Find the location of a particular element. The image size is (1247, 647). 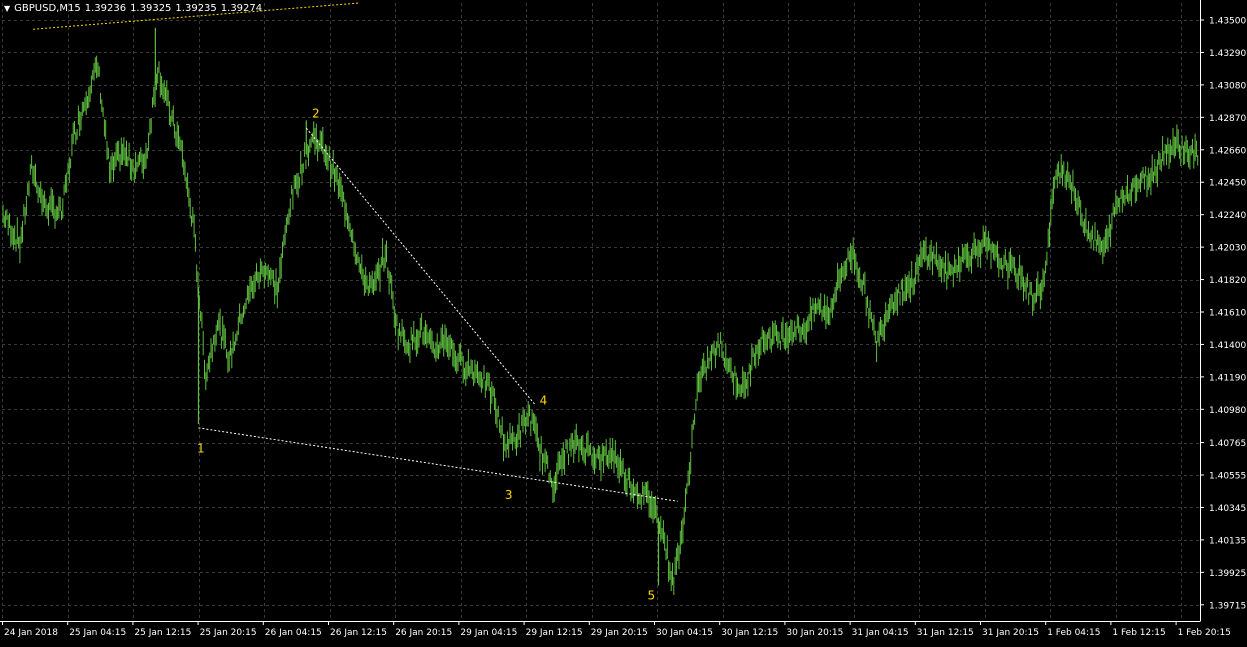

time-tick-label: 30 Jan 04:15 is located at coordinates (684, 633).